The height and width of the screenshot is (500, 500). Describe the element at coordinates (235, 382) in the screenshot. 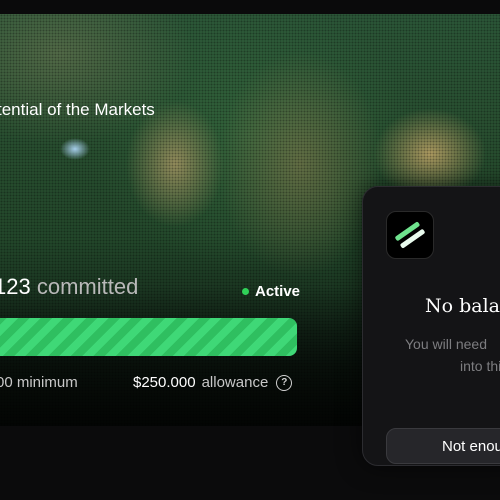

I see `allowance-label: allowance` at that location.